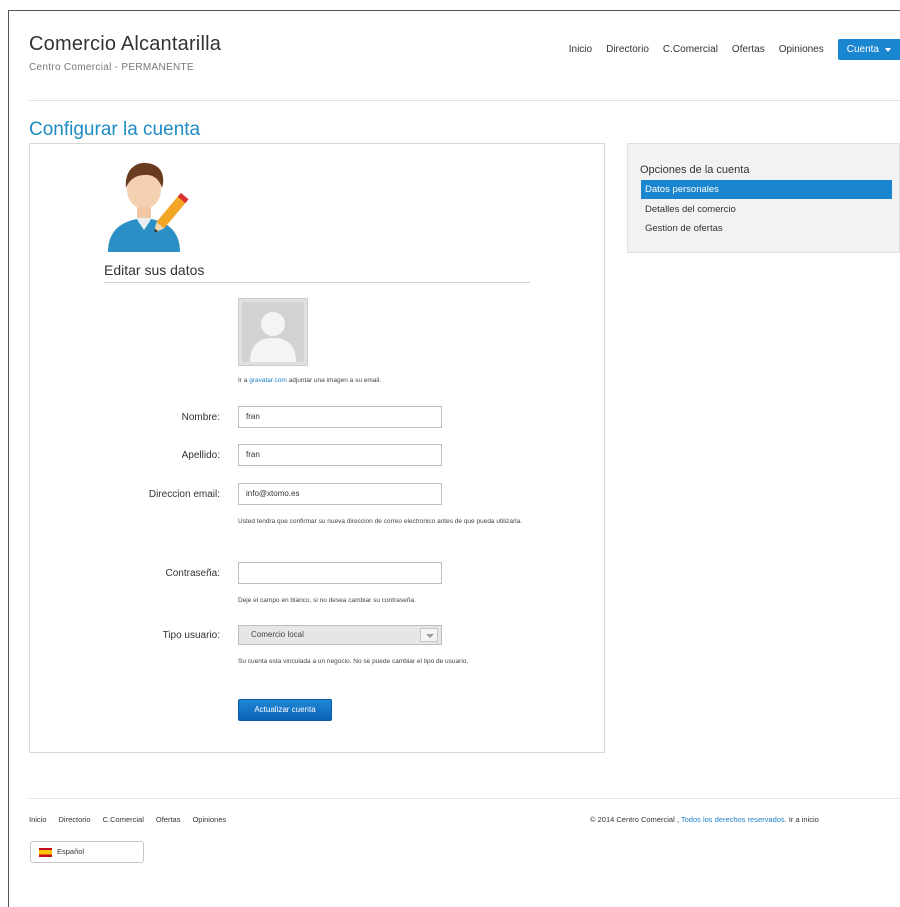 Image resolution: width=900 pixels, height=907 pixels. I want to click on tipo-value: Comercio local, so click(277, 634).